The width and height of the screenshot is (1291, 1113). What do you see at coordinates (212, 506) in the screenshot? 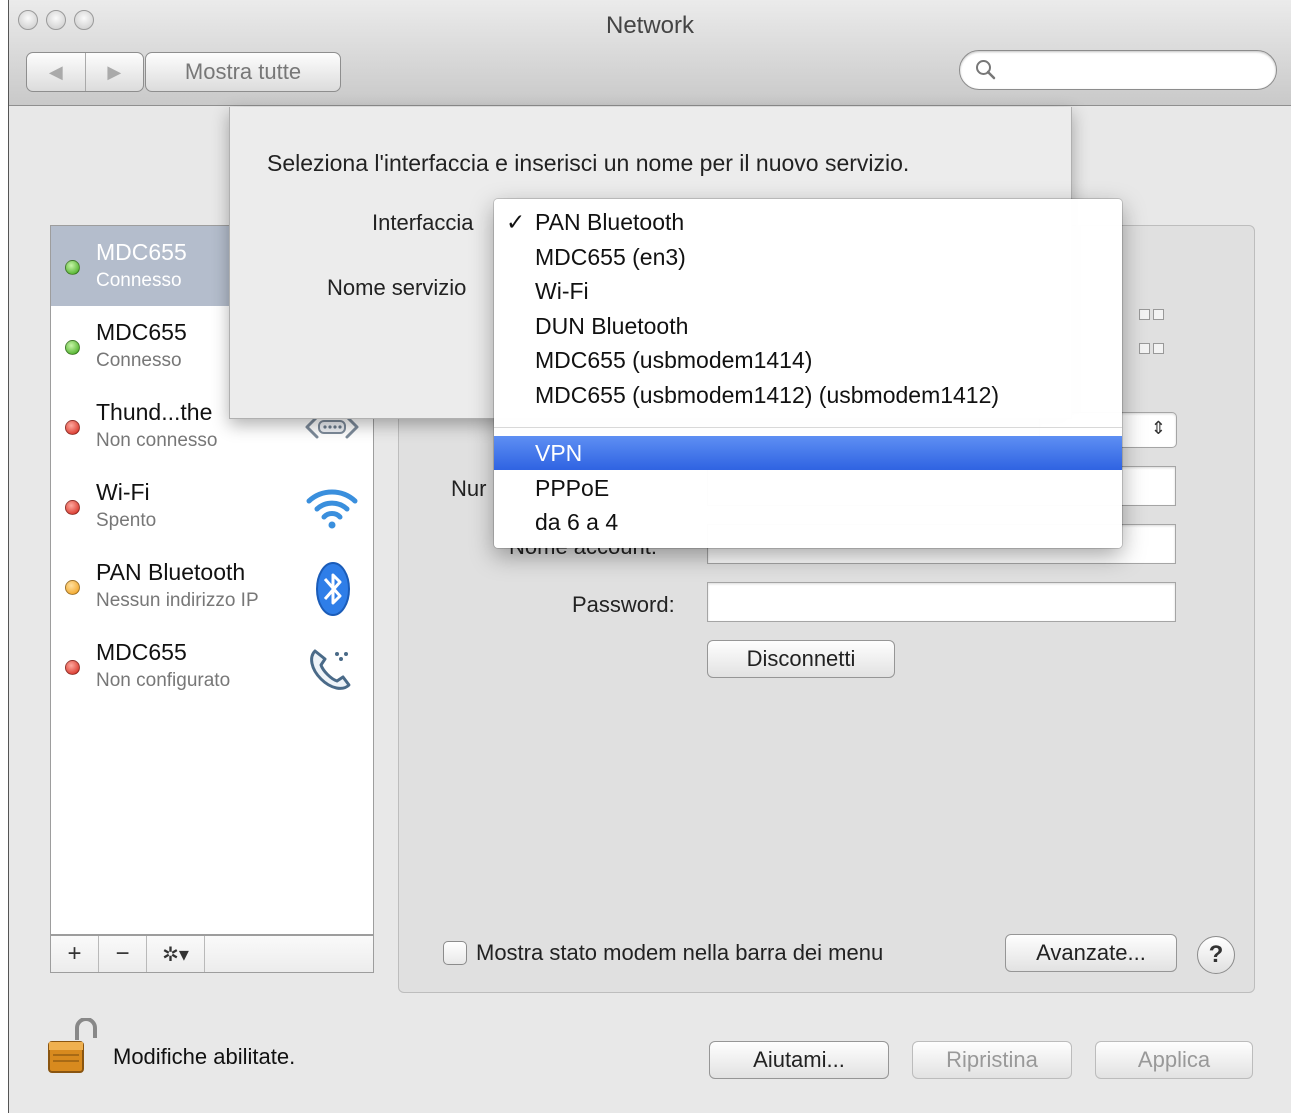
I see `service-item-wifi: Wi-Fi Spento` at bounding box center [212, 506].